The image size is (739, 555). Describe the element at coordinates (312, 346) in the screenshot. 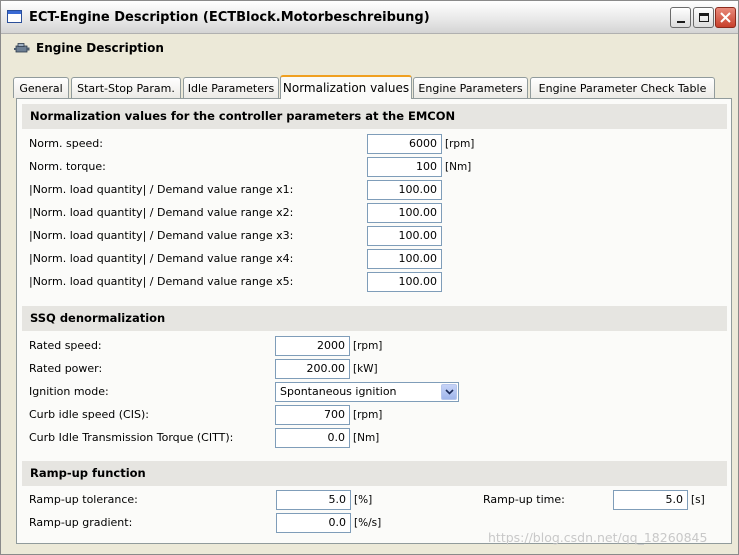

I see `field-rated-speed: 2000` at that location.